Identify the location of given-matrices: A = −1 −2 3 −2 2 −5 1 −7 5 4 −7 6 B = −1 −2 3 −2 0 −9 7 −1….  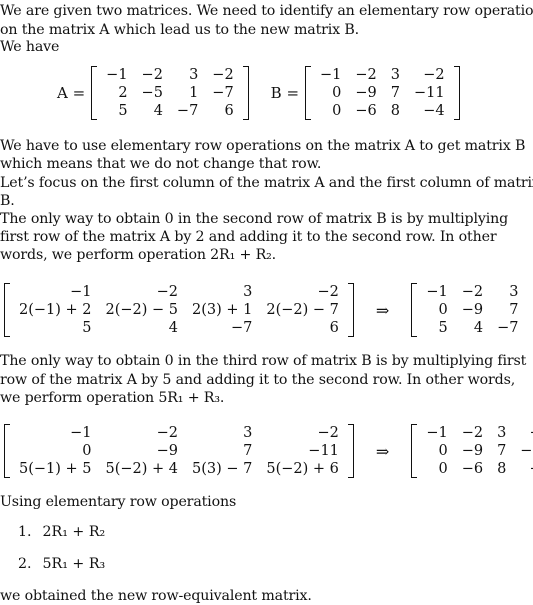
(258, 93).